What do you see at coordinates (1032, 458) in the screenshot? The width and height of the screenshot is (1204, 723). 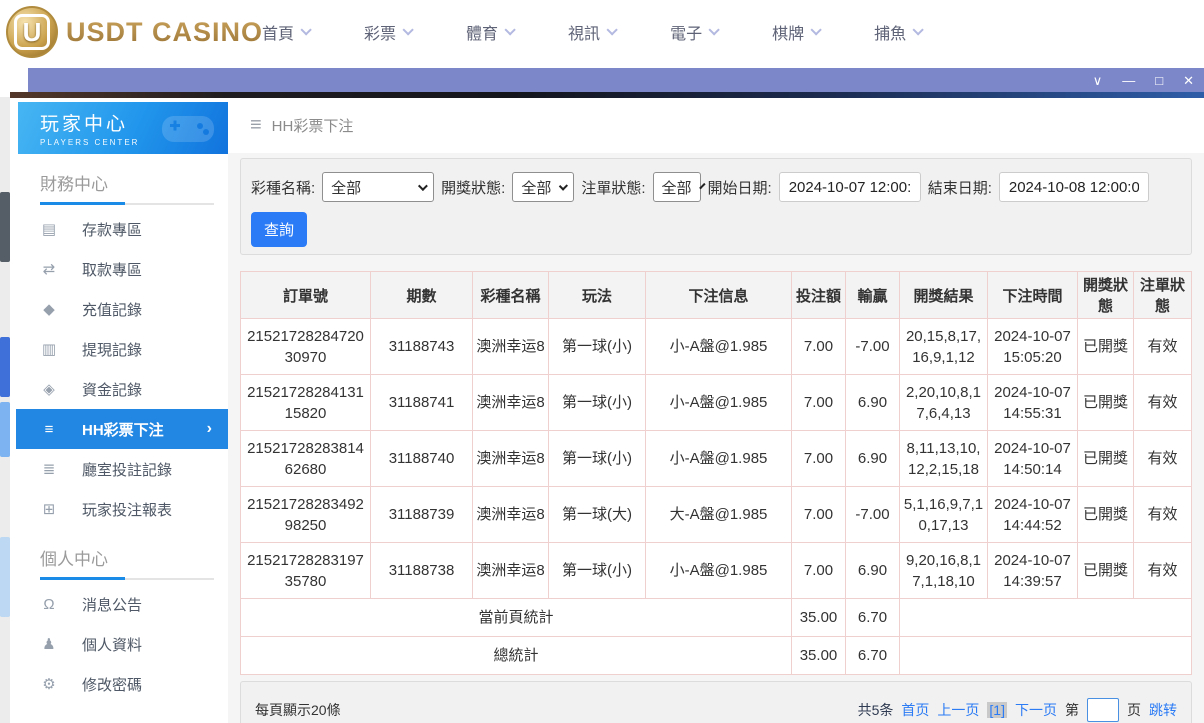 I see `table-cell: 2024-10-07 14:50:14` at bounding box center [1032, 458].